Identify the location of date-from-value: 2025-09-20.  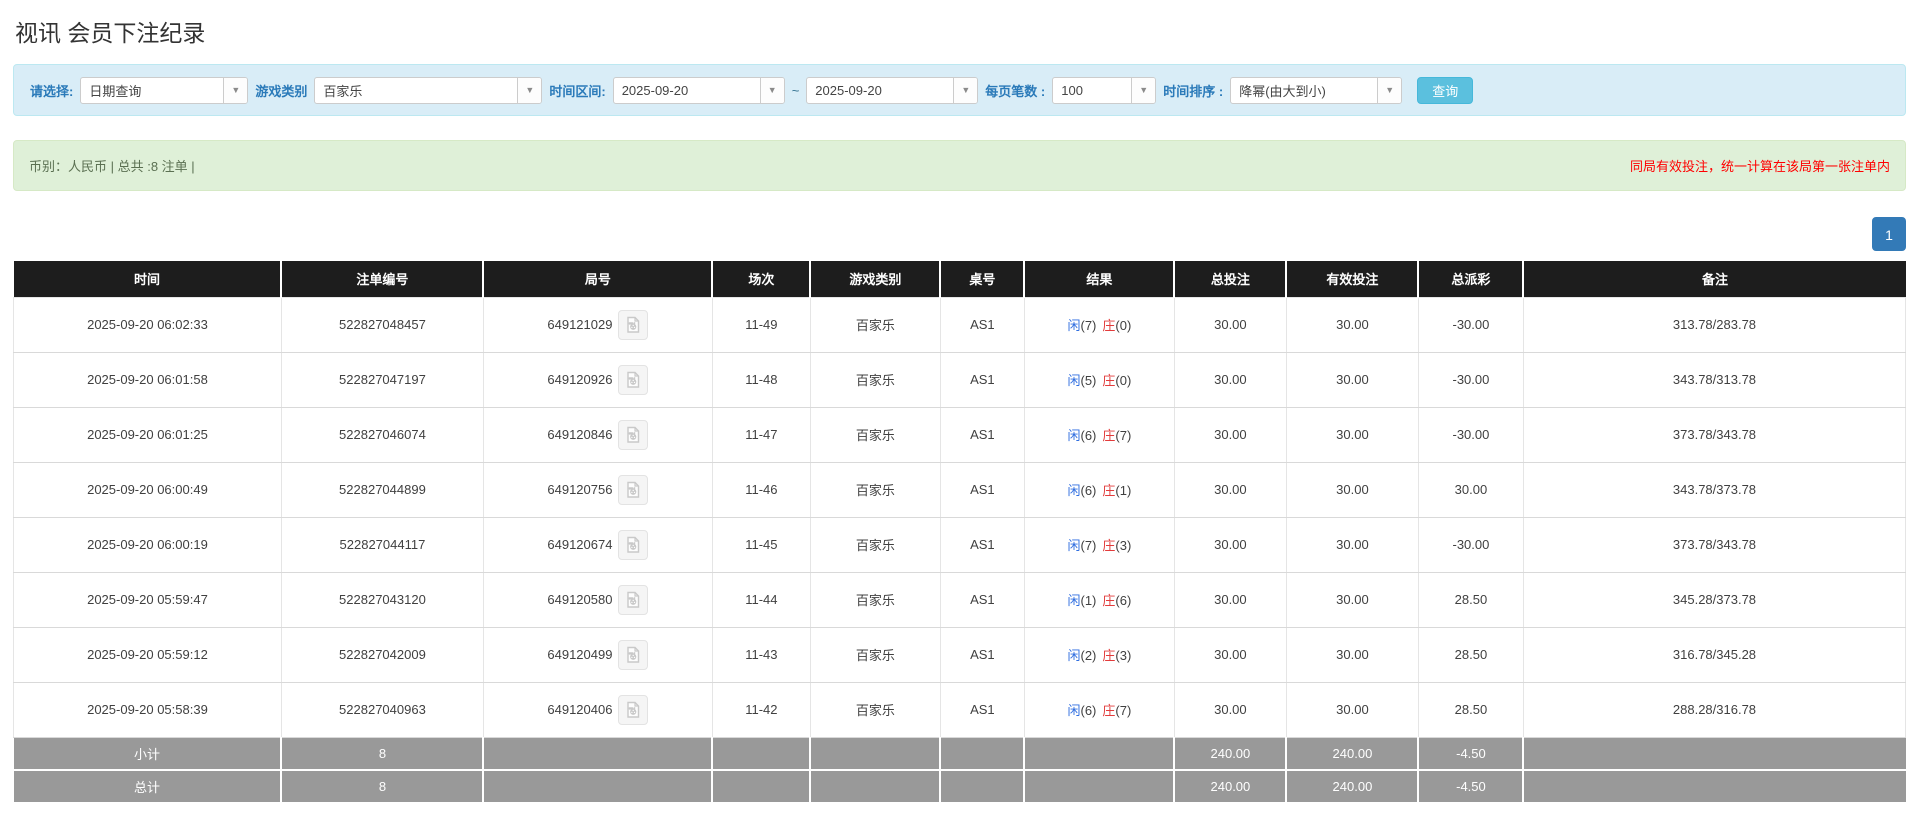
(687, 90).